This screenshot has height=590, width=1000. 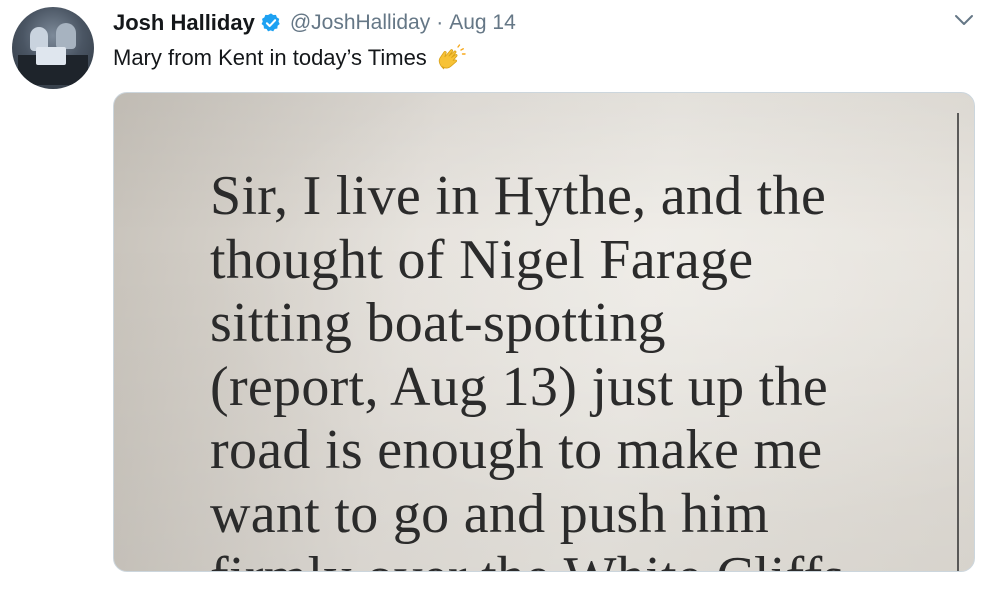 I want to click on clapping-hands-icon, so click(x=451, y=58).